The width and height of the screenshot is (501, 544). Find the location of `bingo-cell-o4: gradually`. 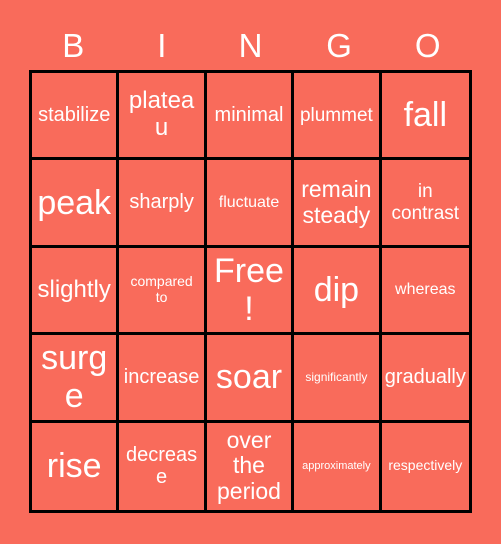

bingo-cell-o4: gradually is located at coordinates (425, 379).